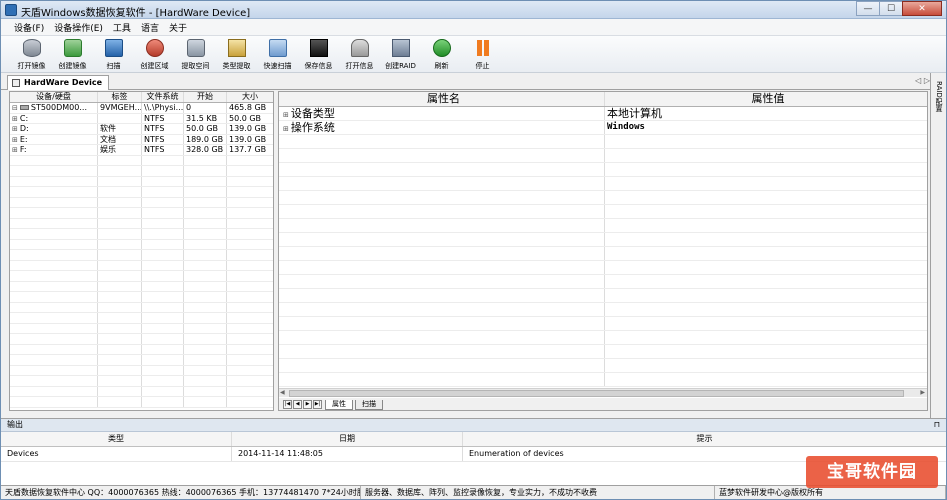 The height and width of the screenshot is (500, 947). I want to click on type-extract-button: 类型提取, so click(236, 54).